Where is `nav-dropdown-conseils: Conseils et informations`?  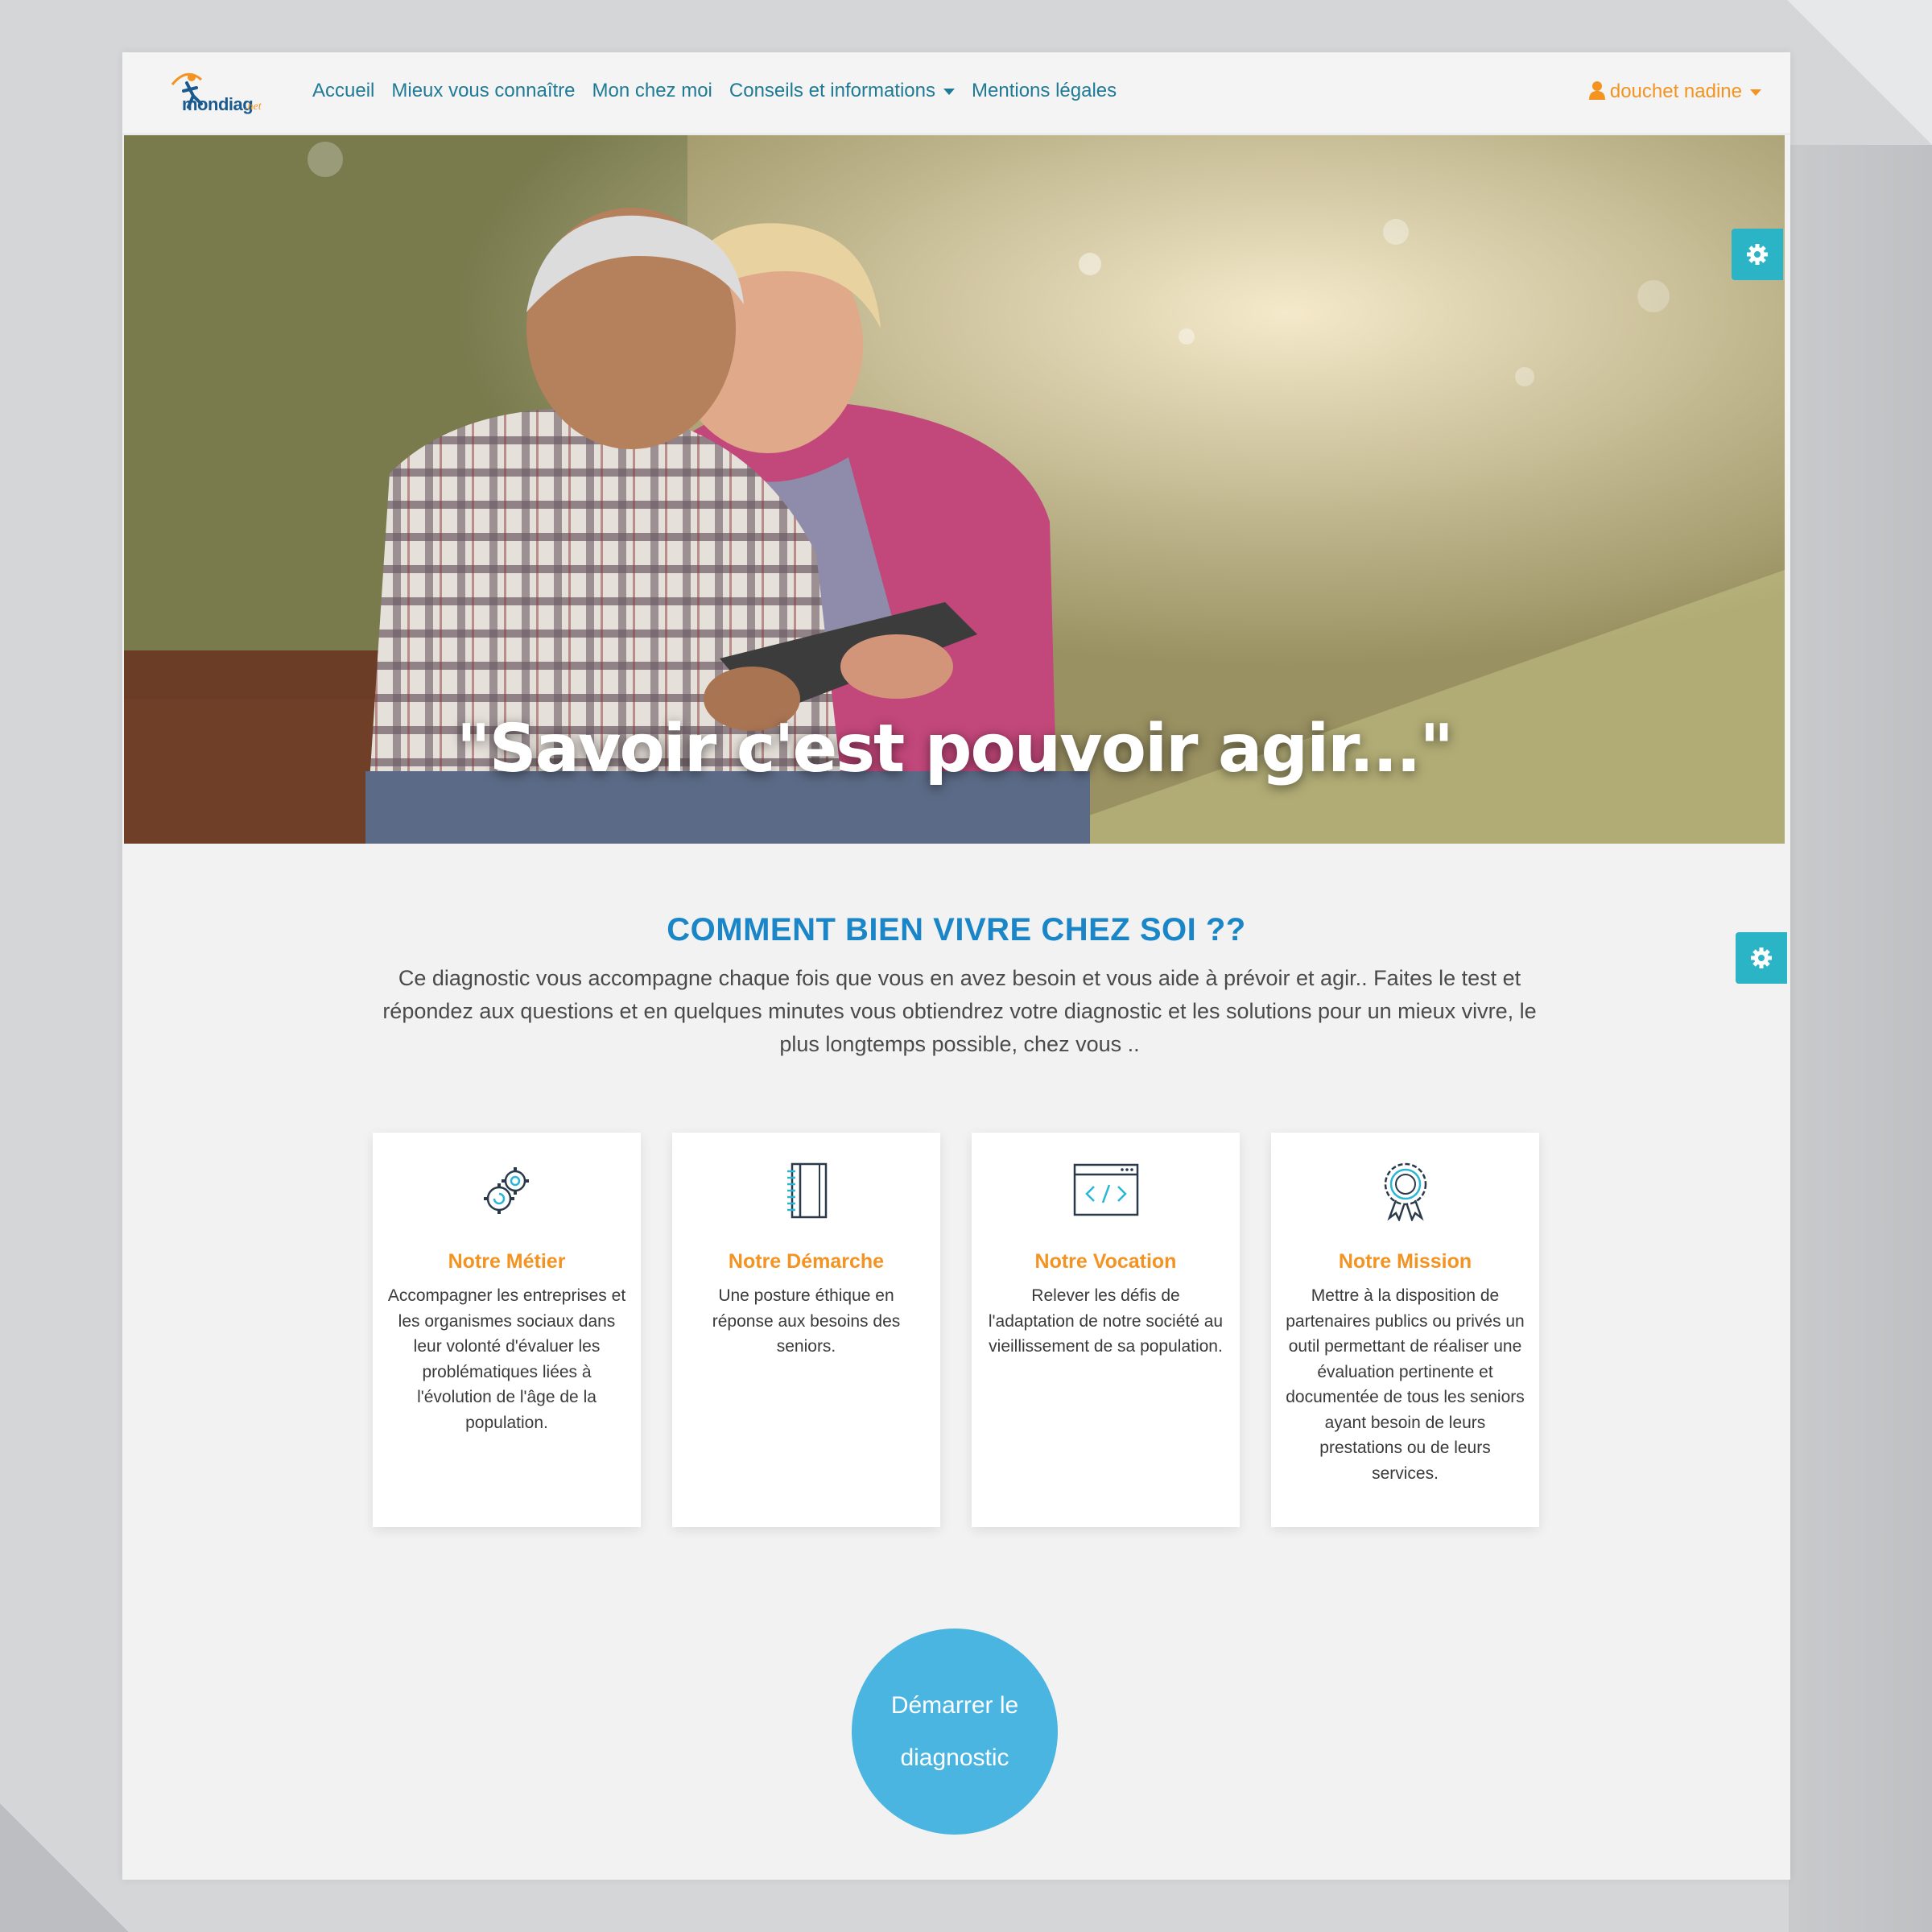
nav-dropdown-conseils: Conseils et informations is located at coordinates (843, 91).